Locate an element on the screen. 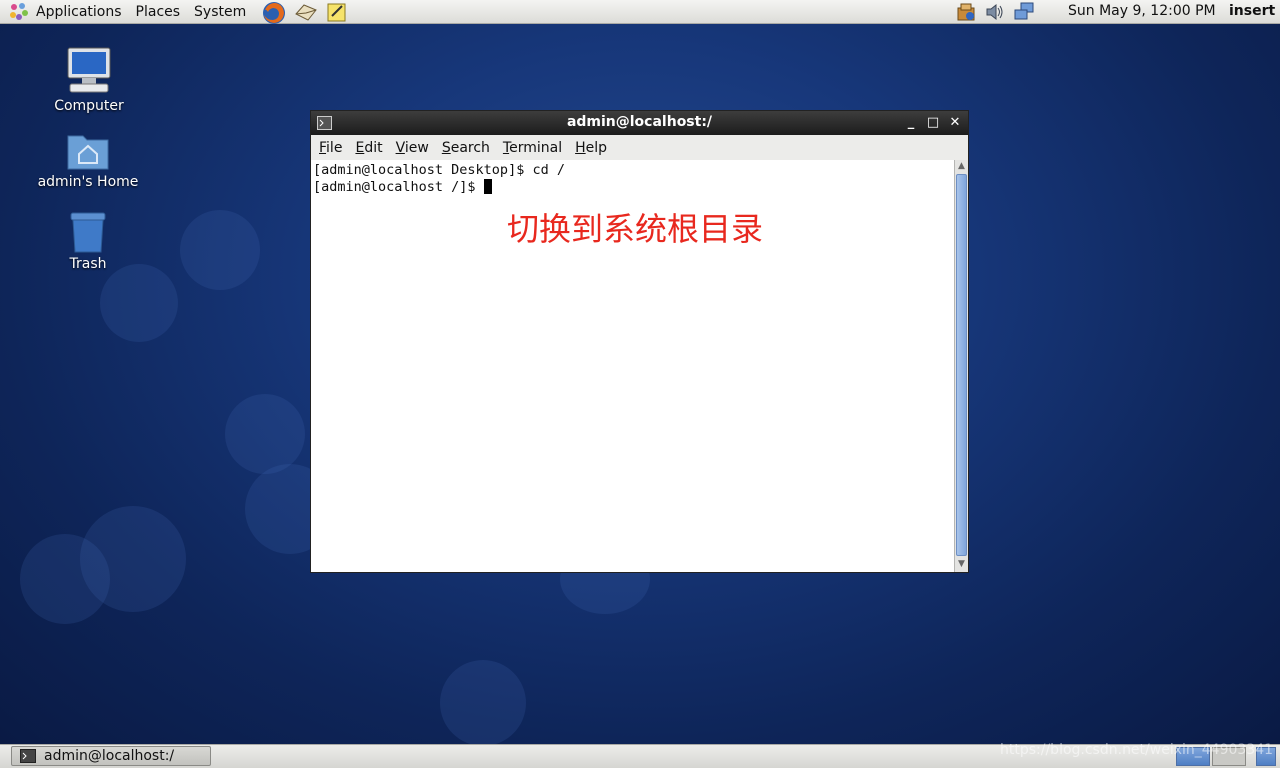 This screenshot has height=768, width=1280. scroll-down-arrow-icon: ▼ is located at coordinates (961, 564).